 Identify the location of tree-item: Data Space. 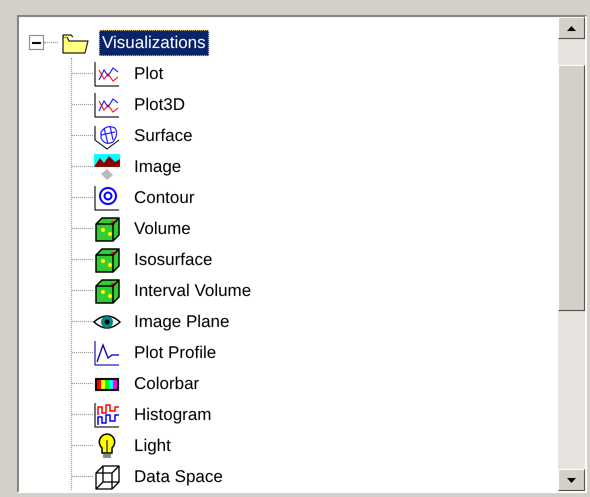
(178, 477).